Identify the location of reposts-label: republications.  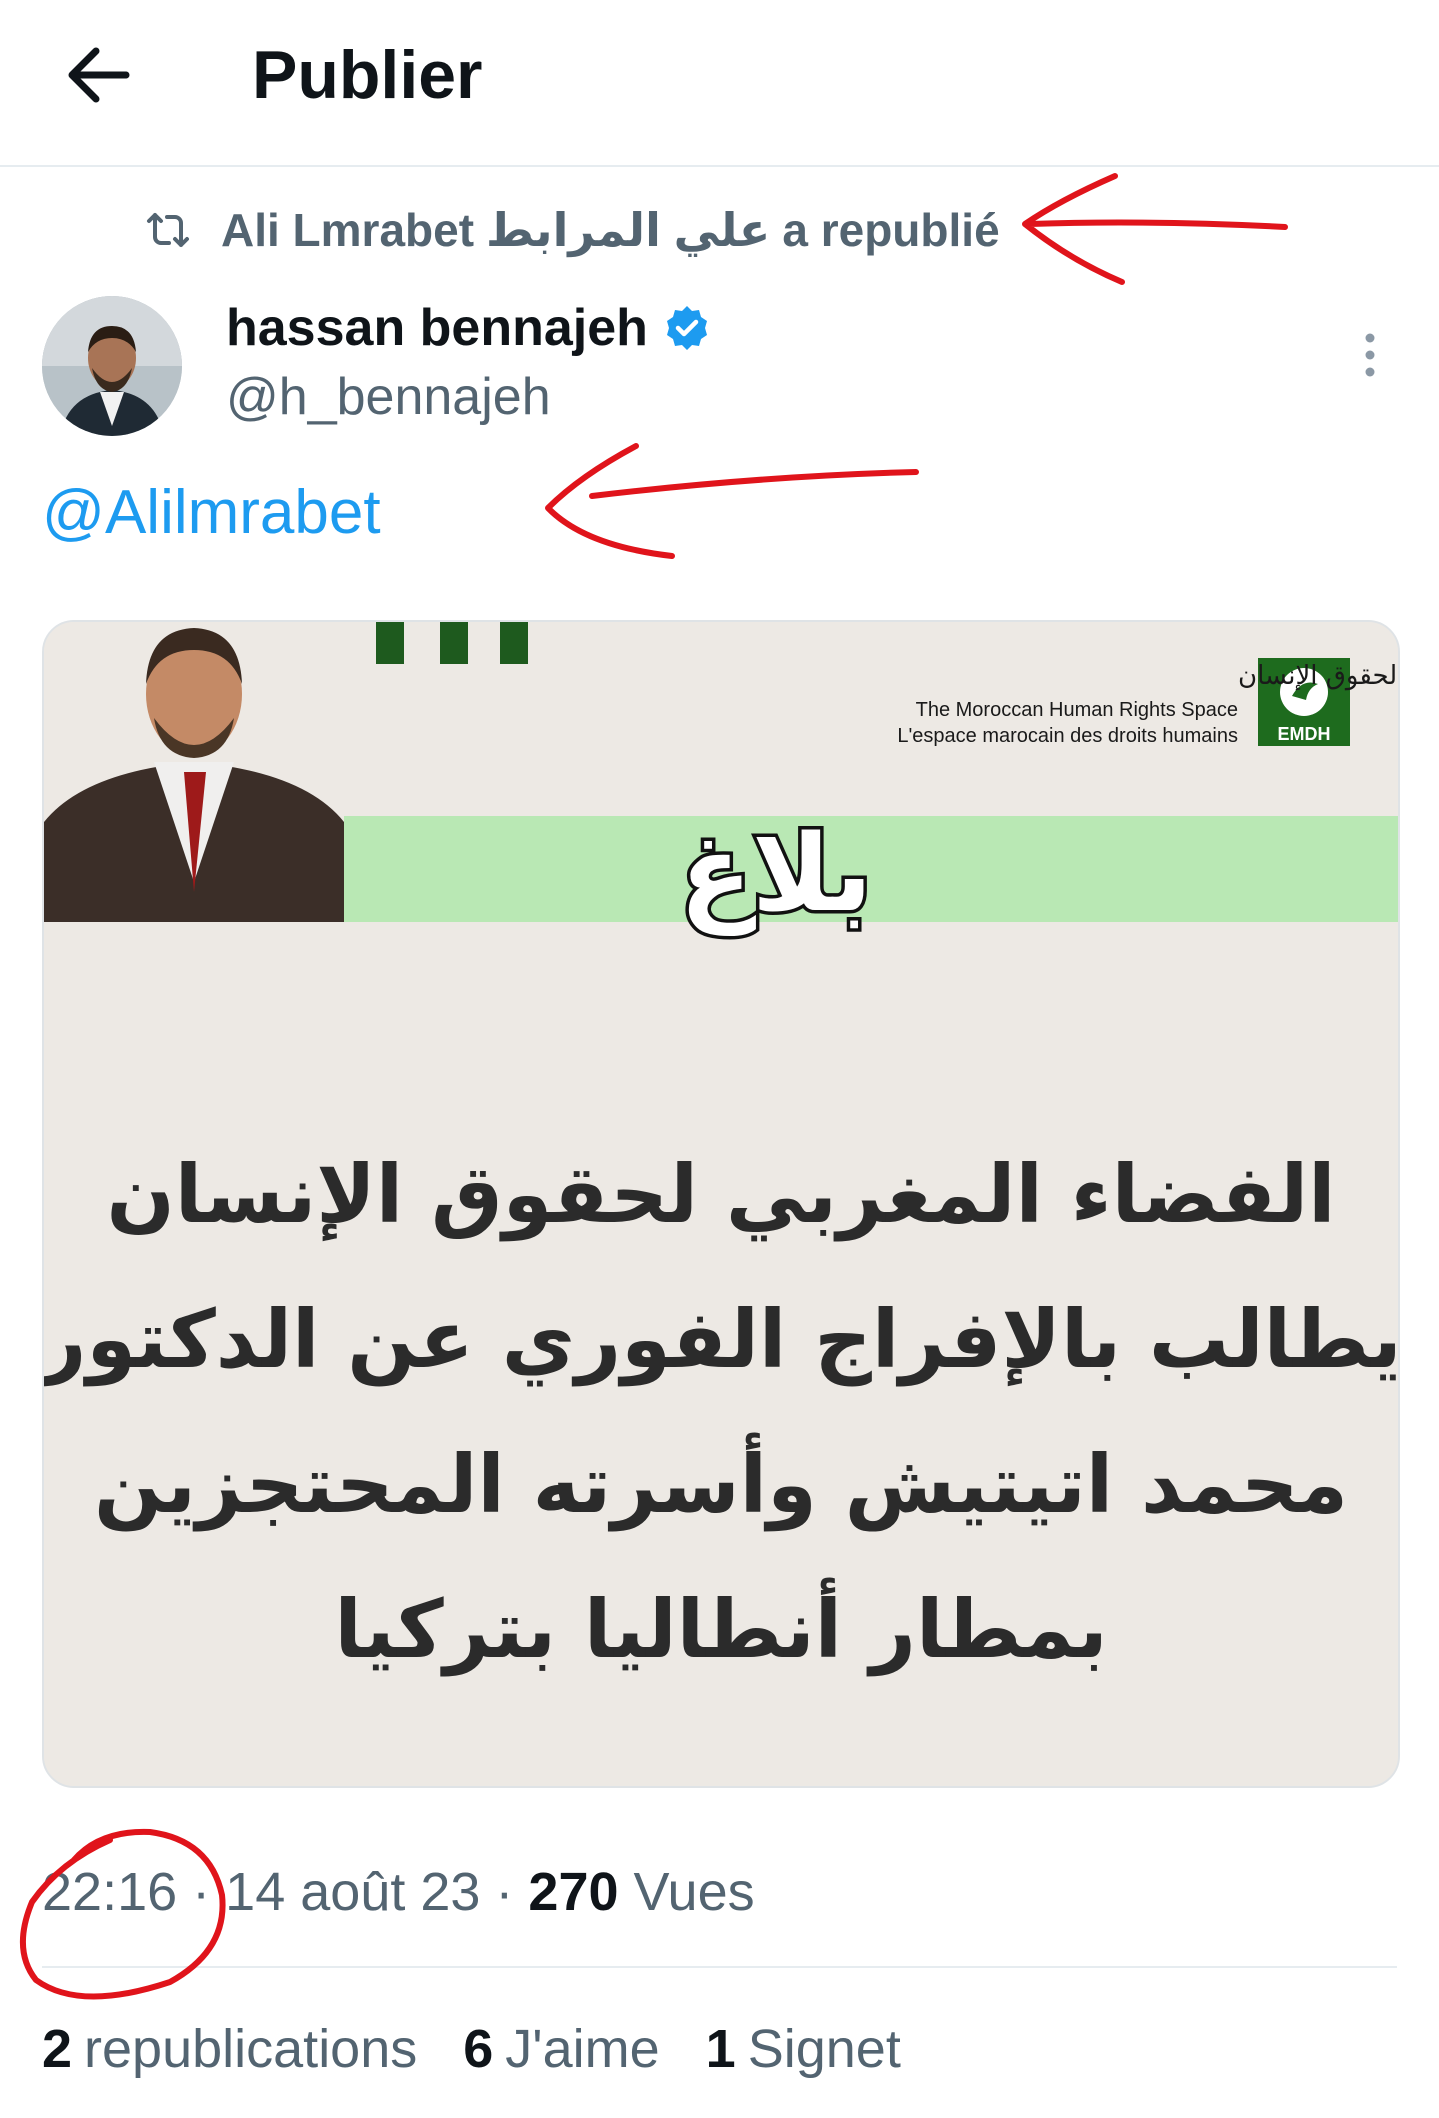
(251, 2049).